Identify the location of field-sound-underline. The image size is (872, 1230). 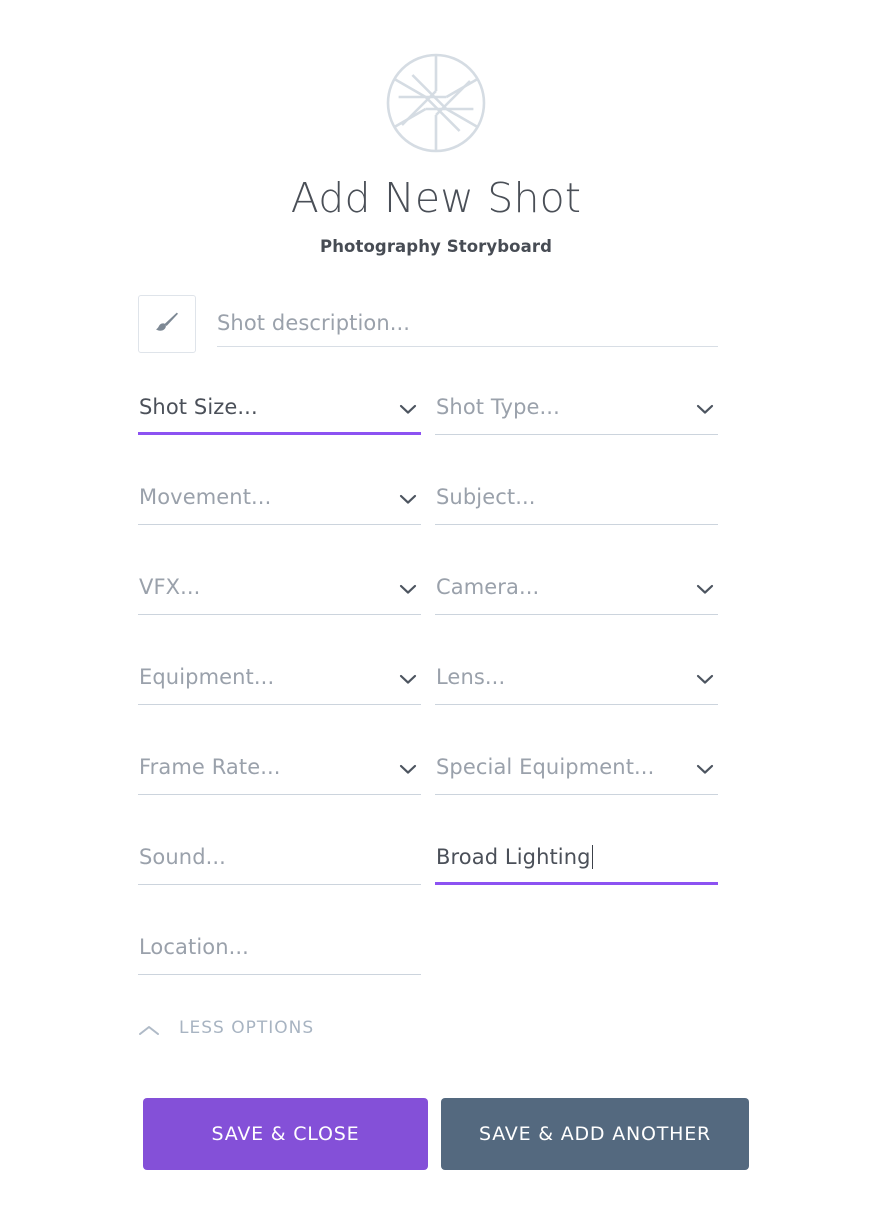
(279, 884).